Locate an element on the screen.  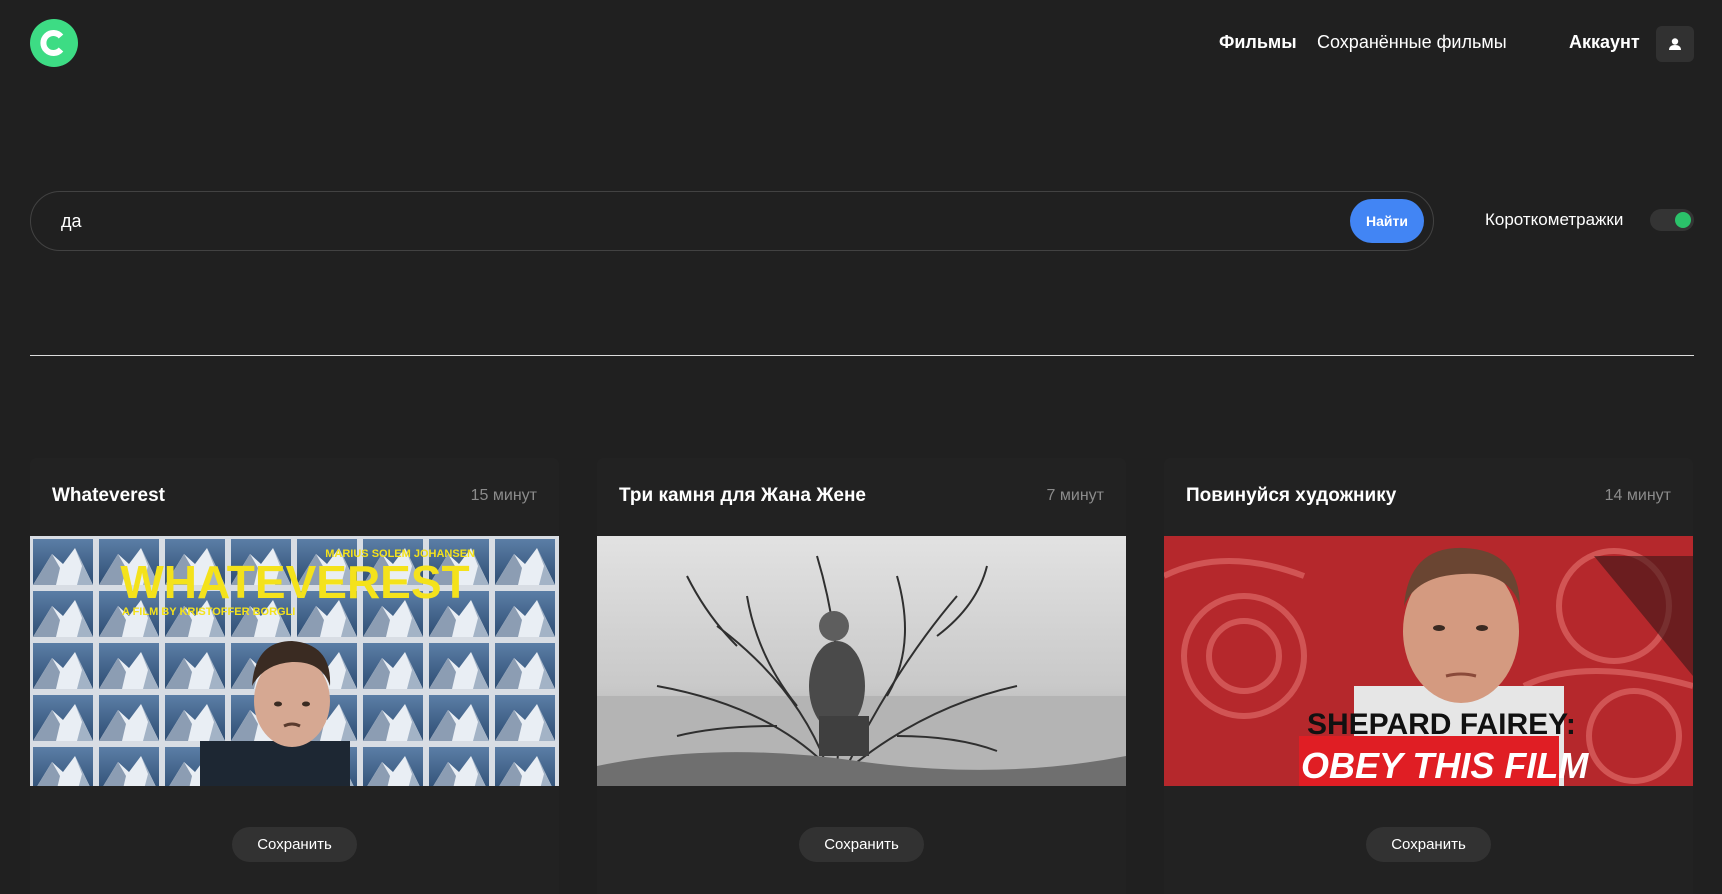
poster-text-line2: OBEY THIS FILM is located at coordinates (1445, 765).